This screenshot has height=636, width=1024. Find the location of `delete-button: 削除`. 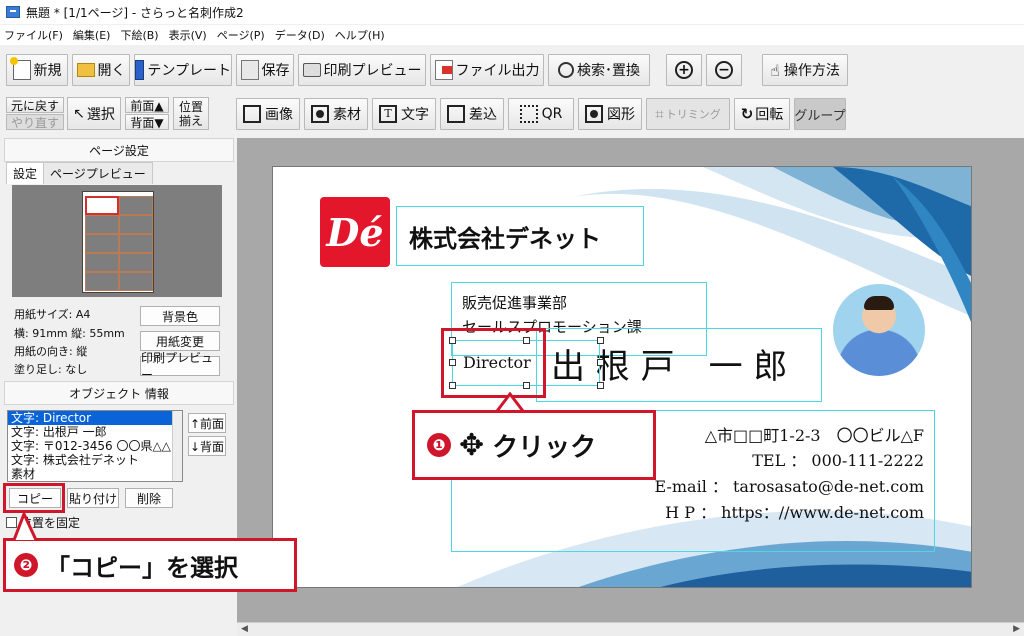

delete-button: 削除 is located at coordinates (149, 498).